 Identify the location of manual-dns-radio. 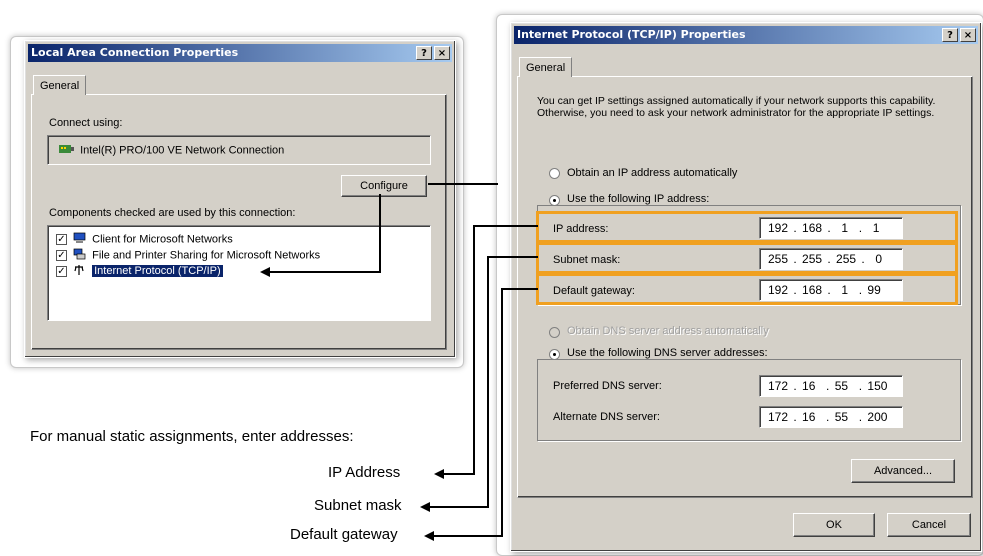
(554, 354).